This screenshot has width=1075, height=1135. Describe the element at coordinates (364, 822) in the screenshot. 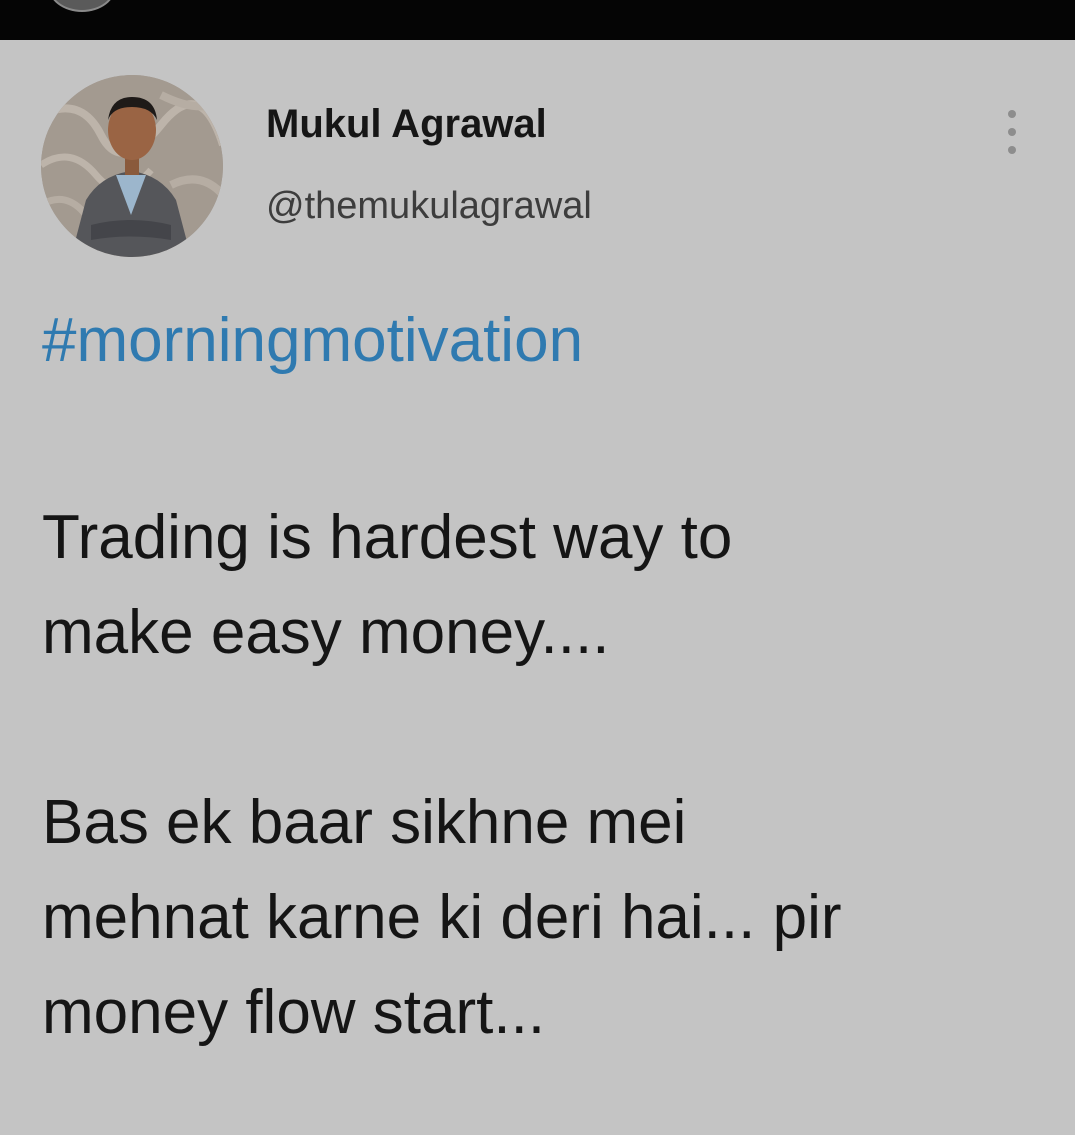

I see `tweet-text-line: Bas ek baar sikhne mei` at that location.